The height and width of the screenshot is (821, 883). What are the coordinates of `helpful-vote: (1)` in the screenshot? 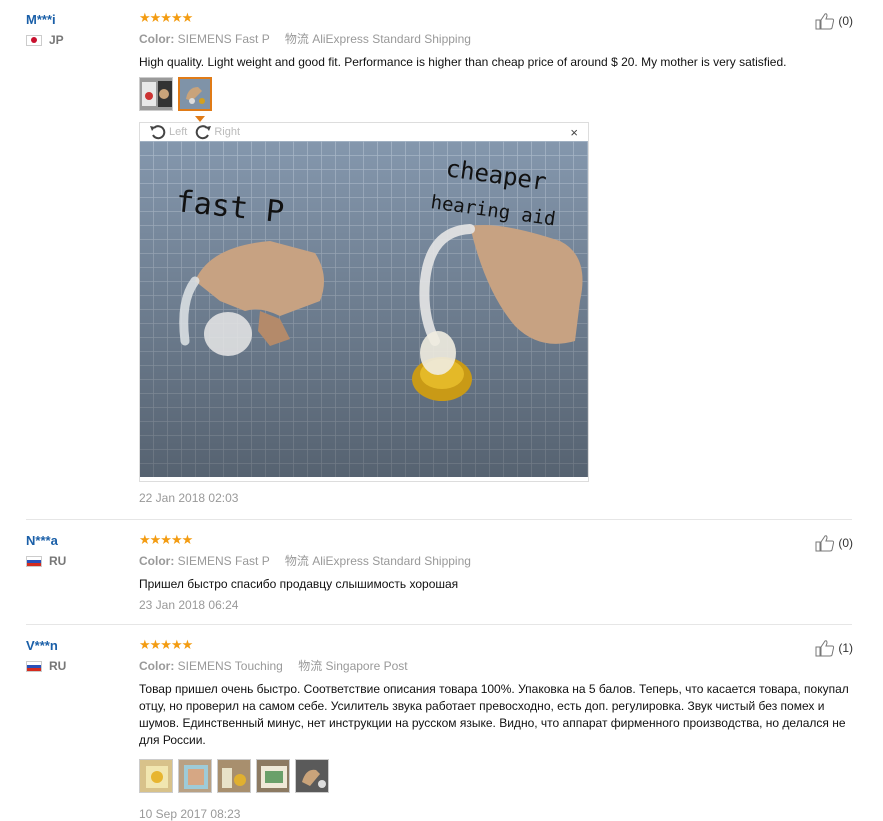 It's located at (834, 648).